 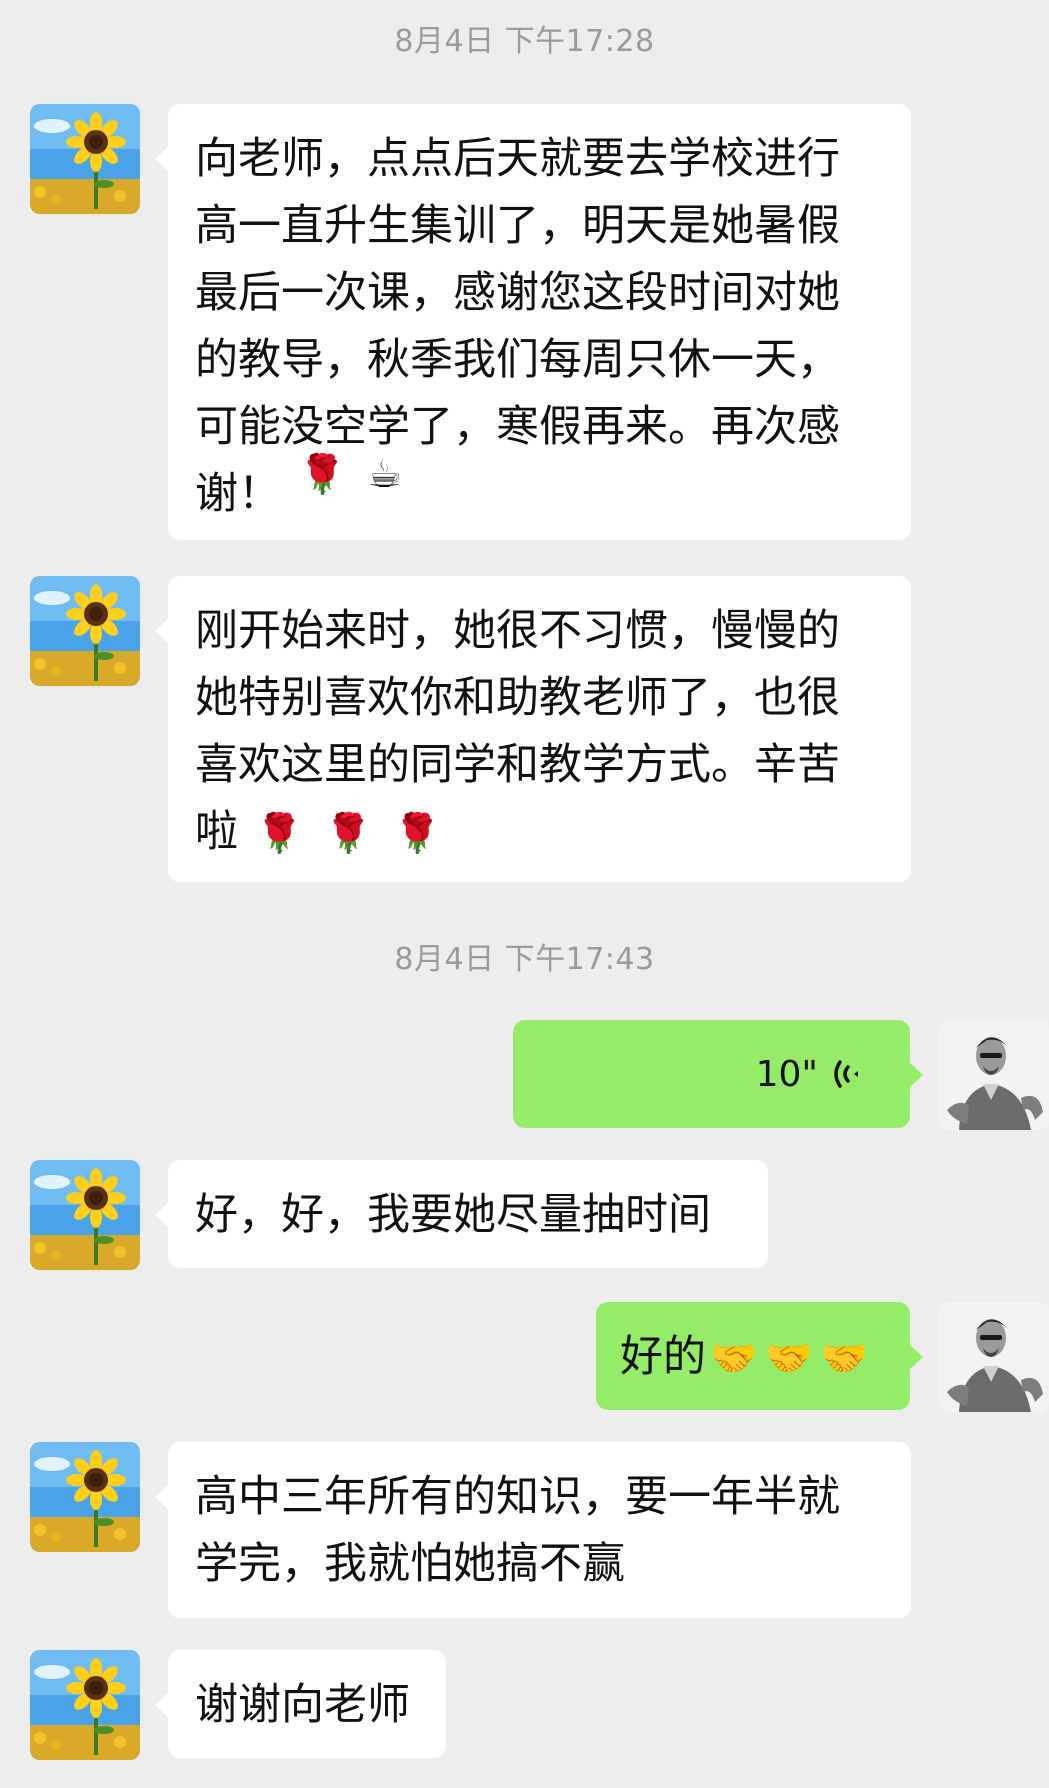 I want to click on message-row-incoming: 好，好，我要她尽量抽时间, so click(x=524, y=1215).